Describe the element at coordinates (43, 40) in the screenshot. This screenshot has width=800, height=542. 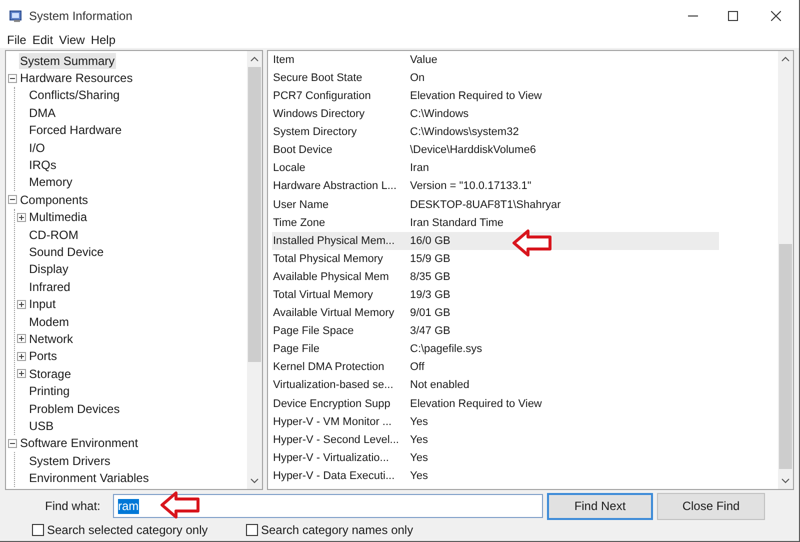
I see `menu-item: Edit` at that location.